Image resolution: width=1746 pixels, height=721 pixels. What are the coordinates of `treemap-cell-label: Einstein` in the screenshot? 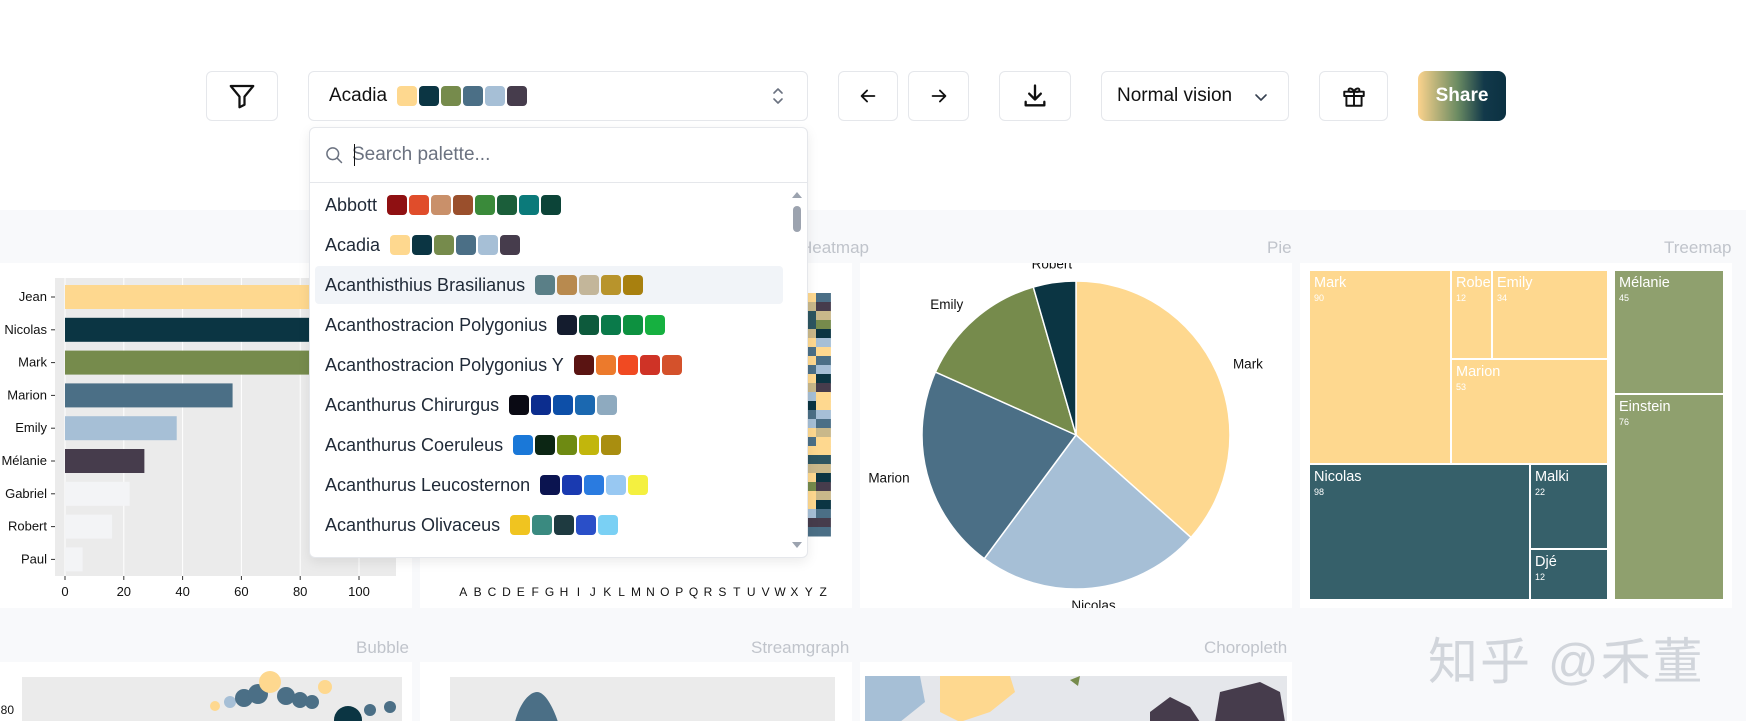 It's located at (1645, 407).